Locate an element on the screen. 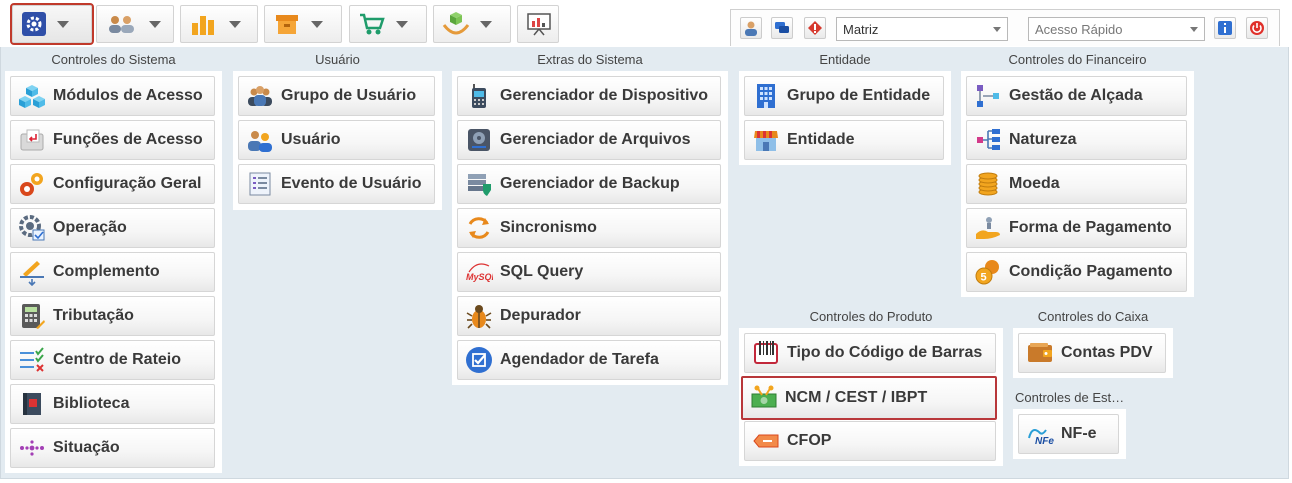  sales-menu-button is located at coordinates (388, 24).